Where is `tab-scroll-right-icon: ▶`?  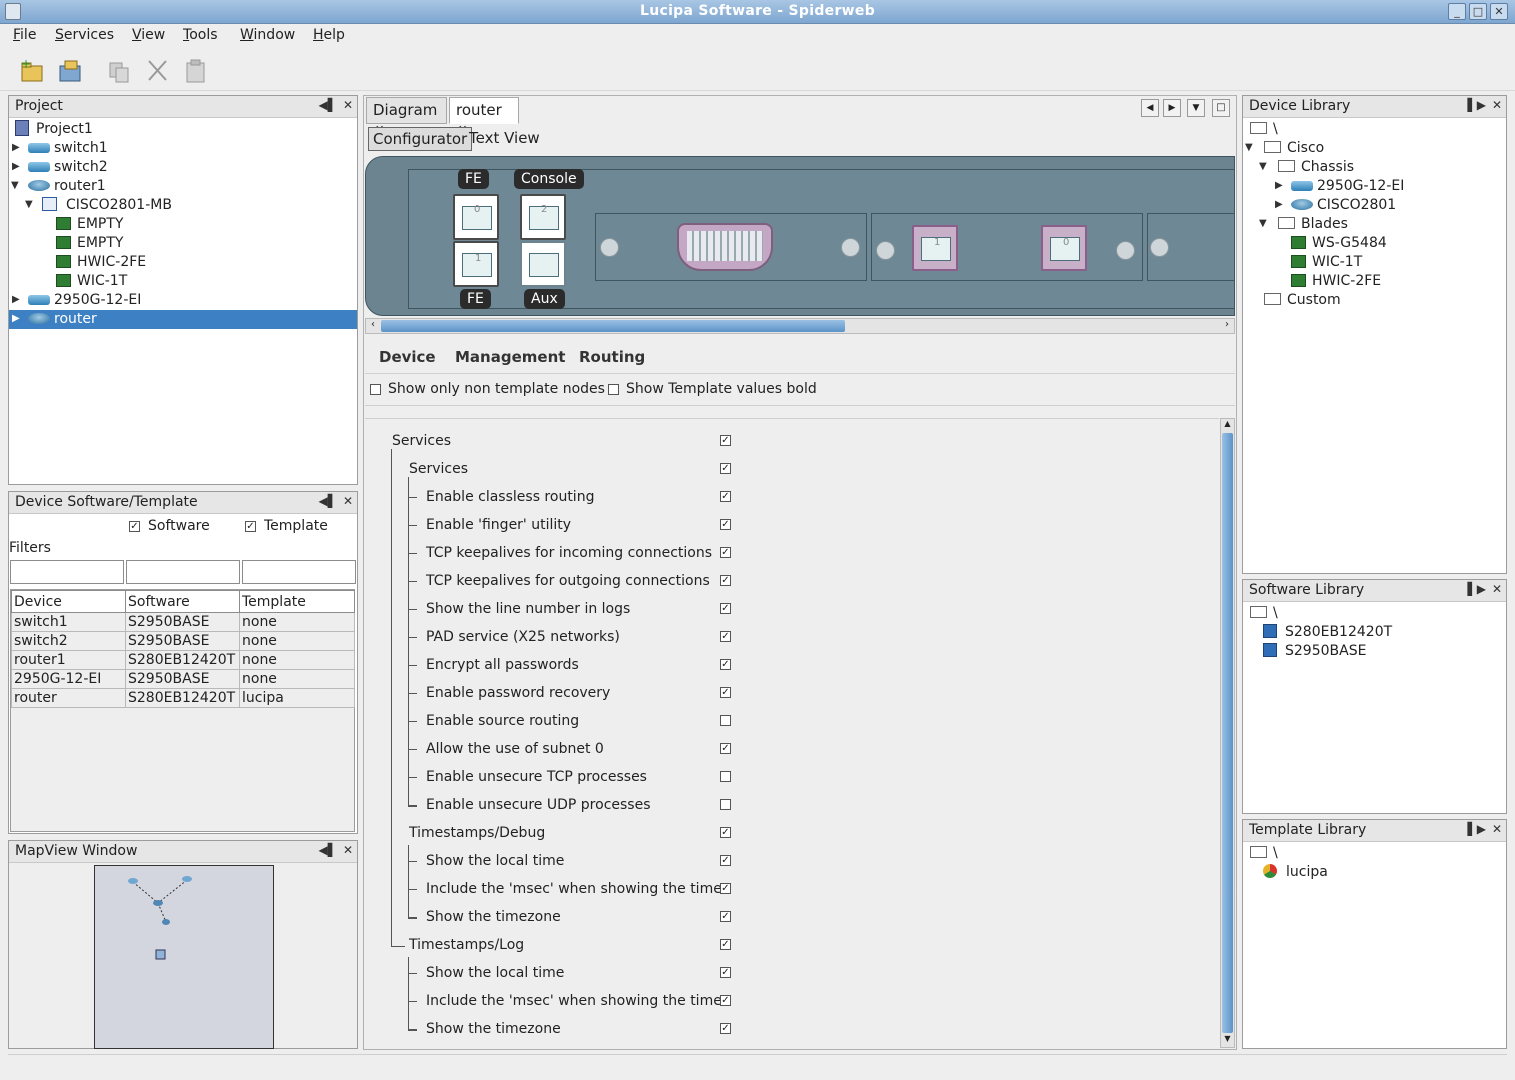
tab-scroll-right-icon: ▶ is located at coordinates (1172, 108).